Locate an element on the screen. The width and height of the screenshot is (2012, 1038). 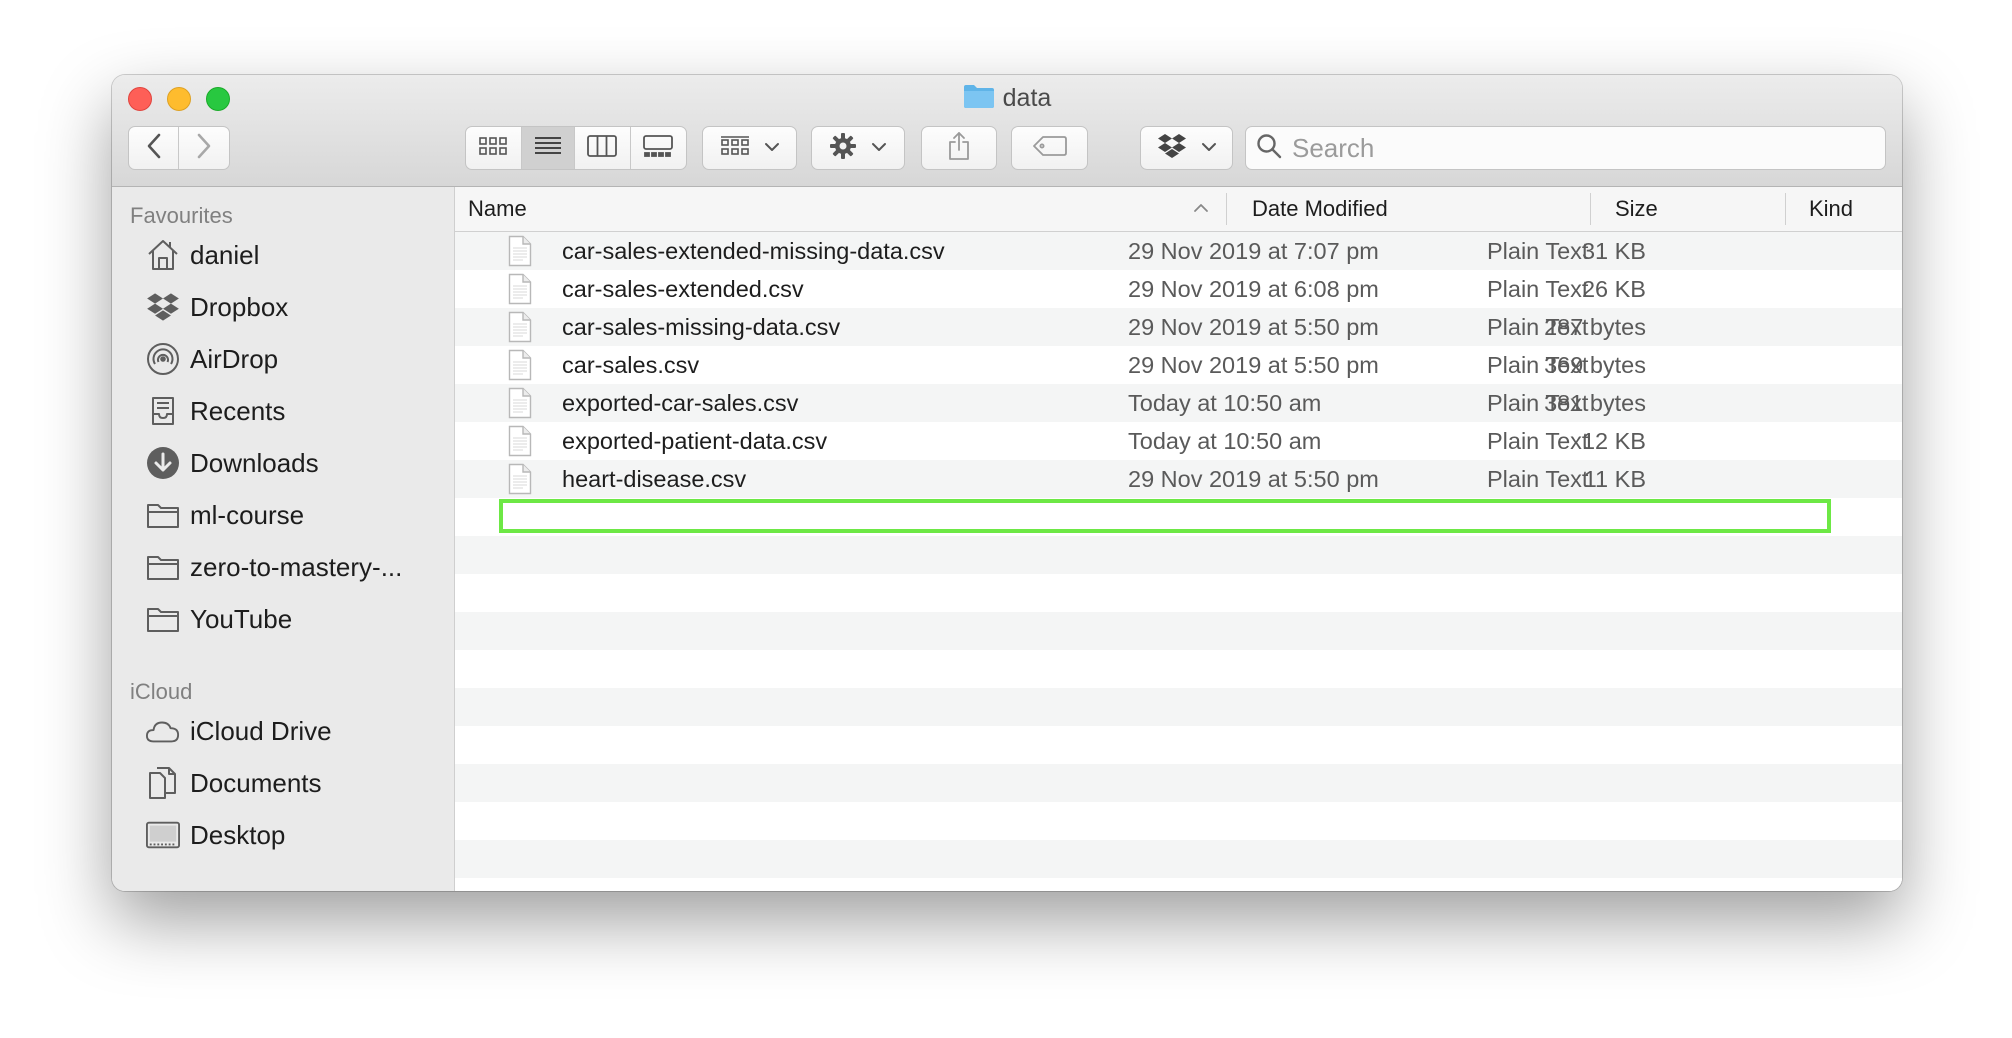
column-header-size: Size is located at coordinates (1700, 209).